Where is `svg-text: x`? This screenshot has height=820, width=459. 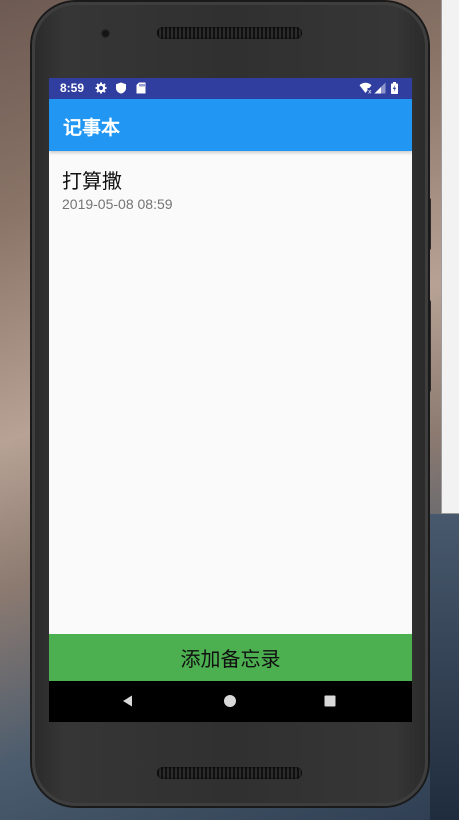 svg-text: x is located at coordinates (370, 92).